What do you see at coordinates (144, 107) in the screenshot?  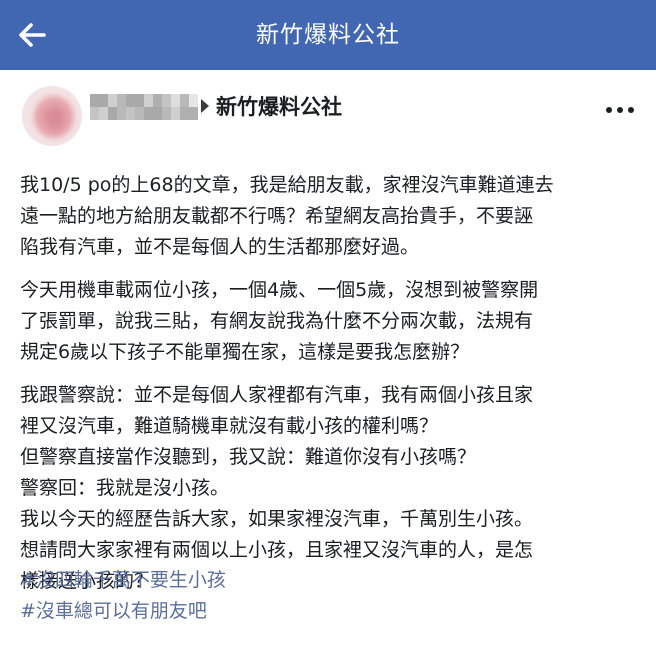 I see `poster-name-blurred` at bounding box center [144, 107].